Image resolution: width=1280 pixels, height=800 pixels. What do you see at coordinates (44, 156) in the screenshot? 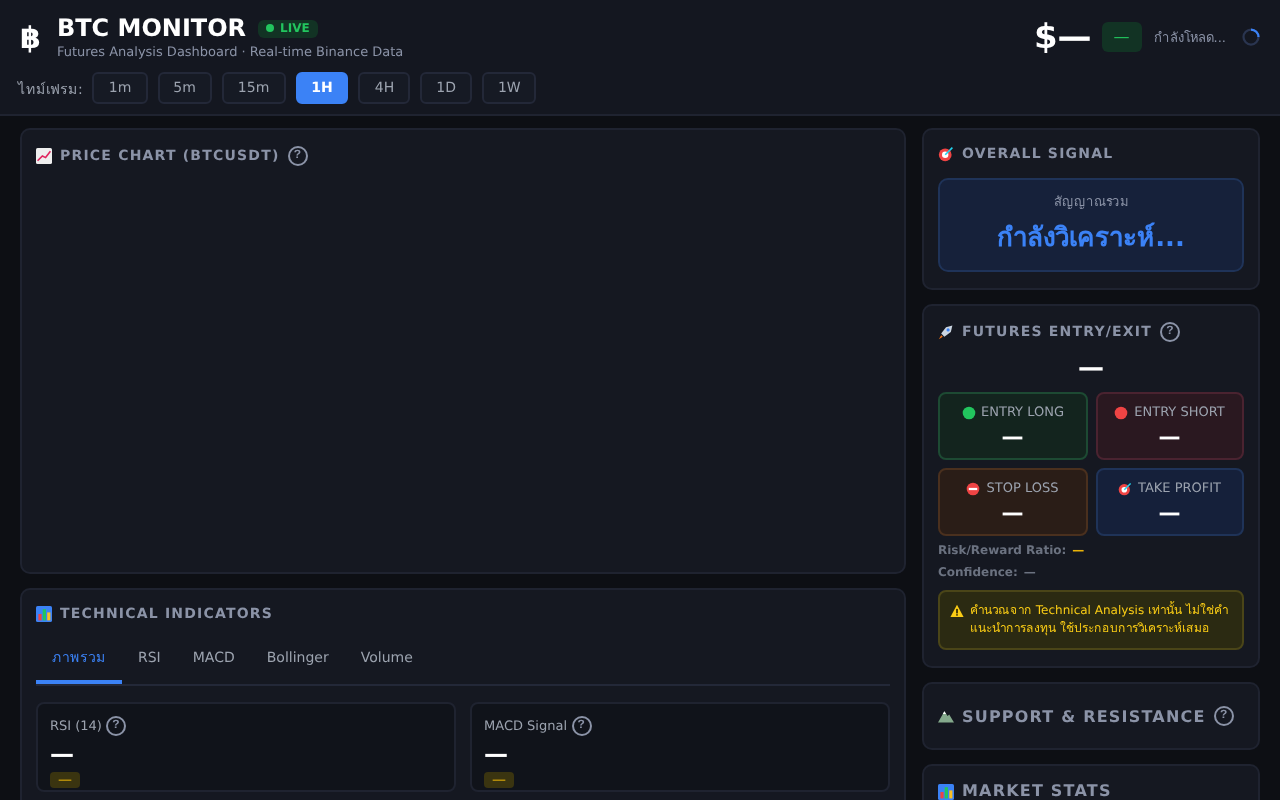
I see `chart-icon` at bounding box center [44, 156].